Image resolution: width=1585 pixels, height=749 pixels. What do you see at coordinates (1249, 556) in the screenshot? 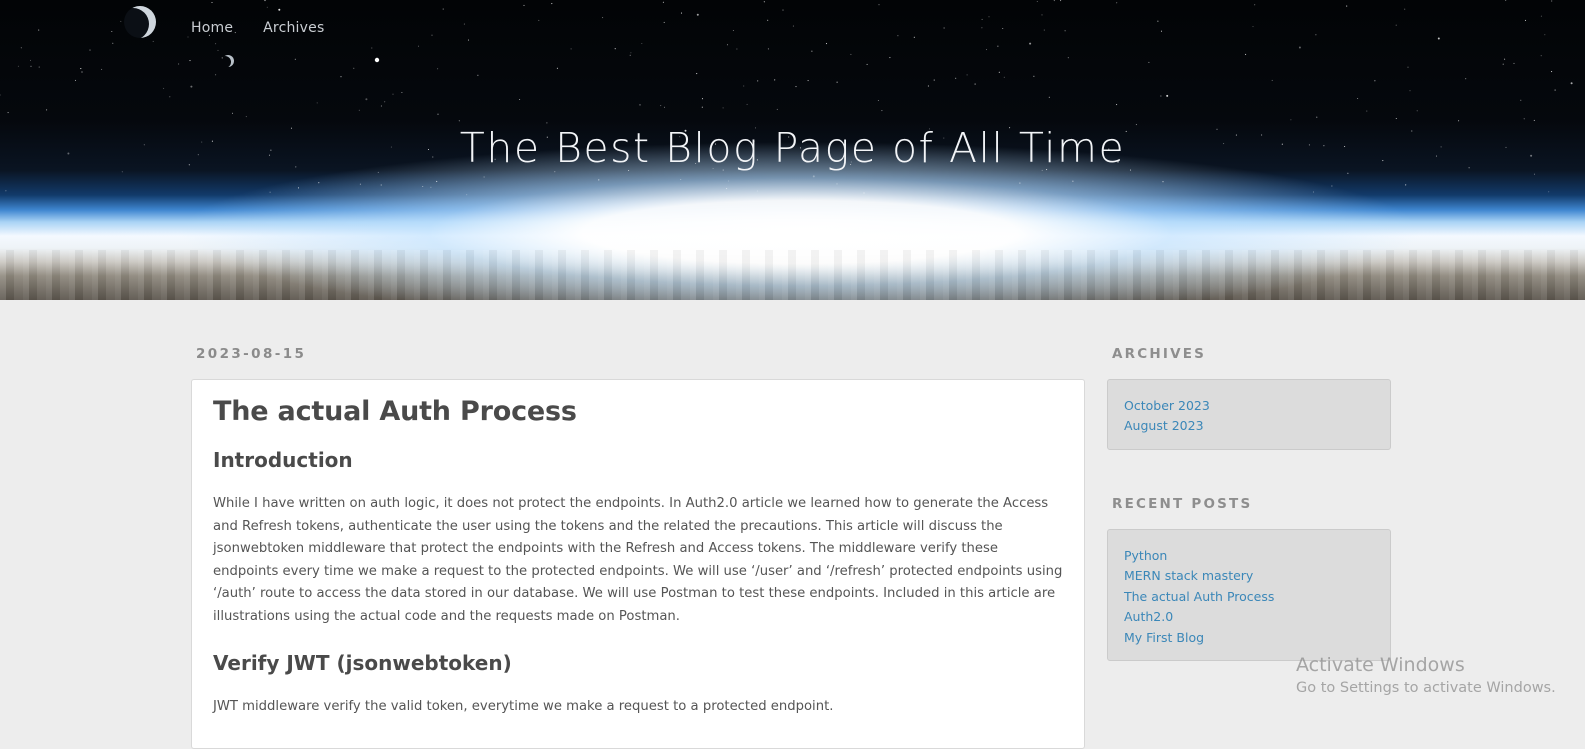
I see `recent-post-link: Python` at bounding box center [1249, 556].